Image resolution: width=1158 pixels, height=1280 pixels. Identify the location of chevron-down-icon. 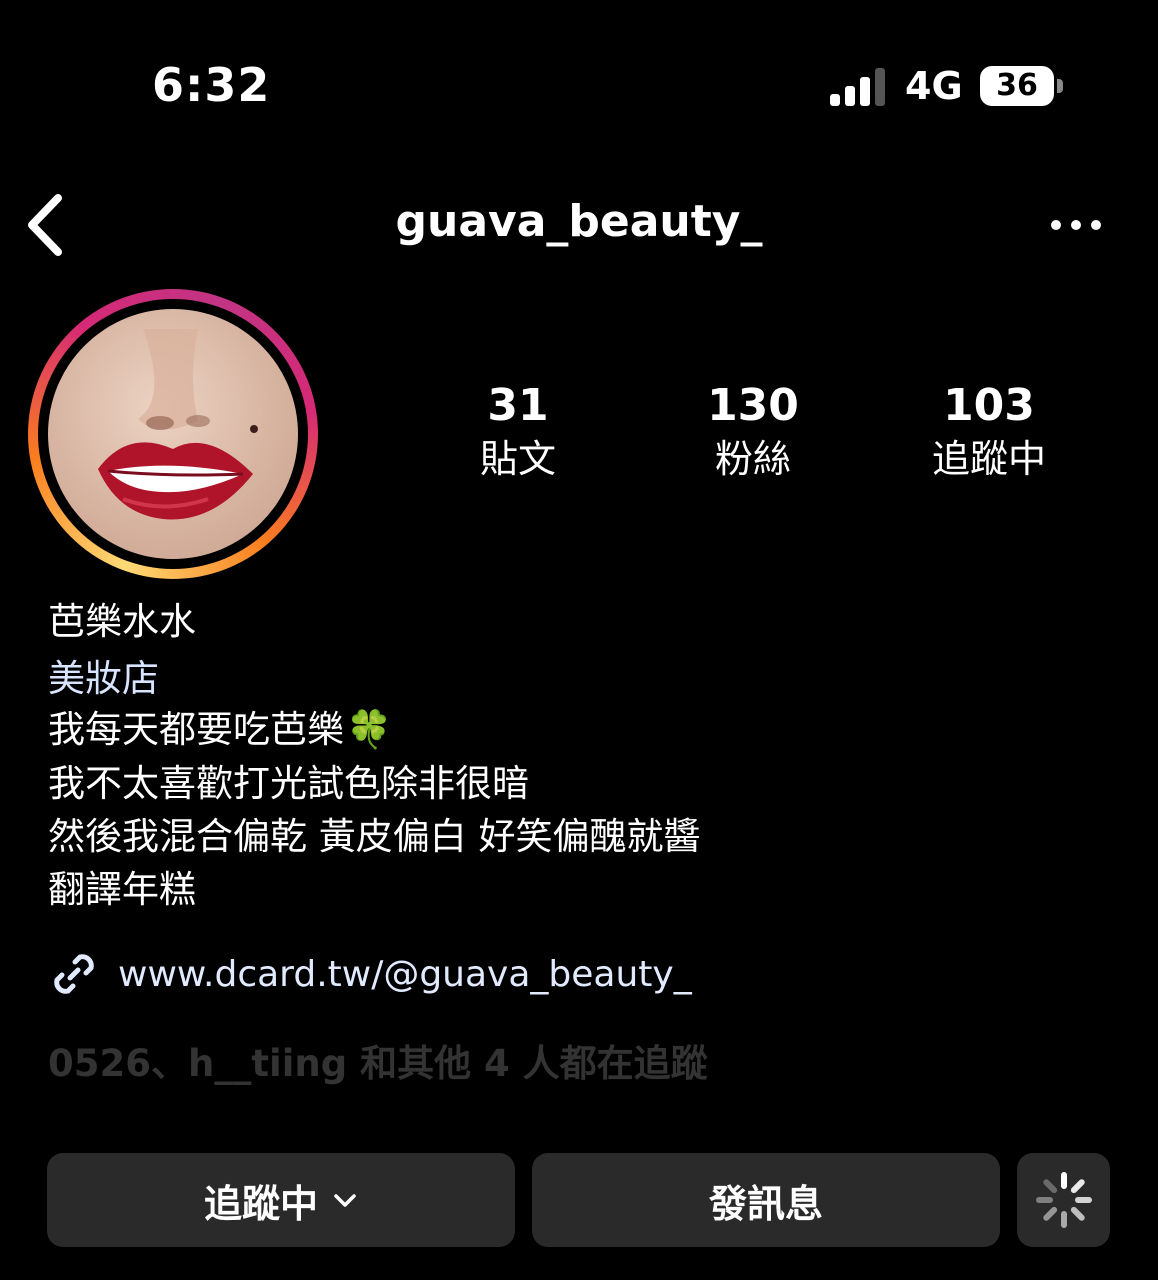
(345, 1200).